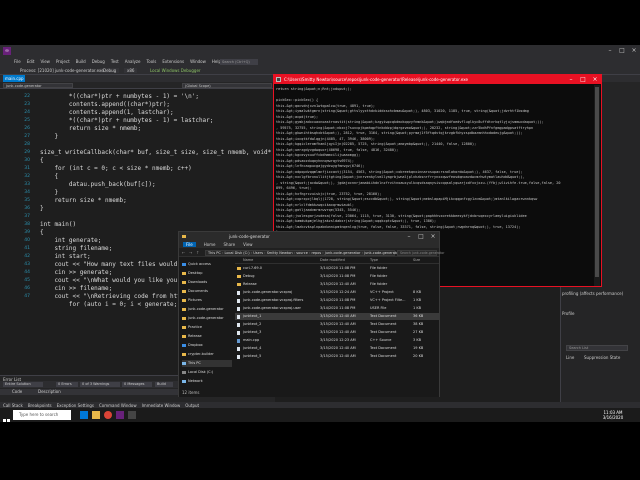  What do you see at coordinates (613, 415) in the screenshot?
I see `taskbar-clock: 11:03 AM 3/16/2020` at bounding box center [613, 415].